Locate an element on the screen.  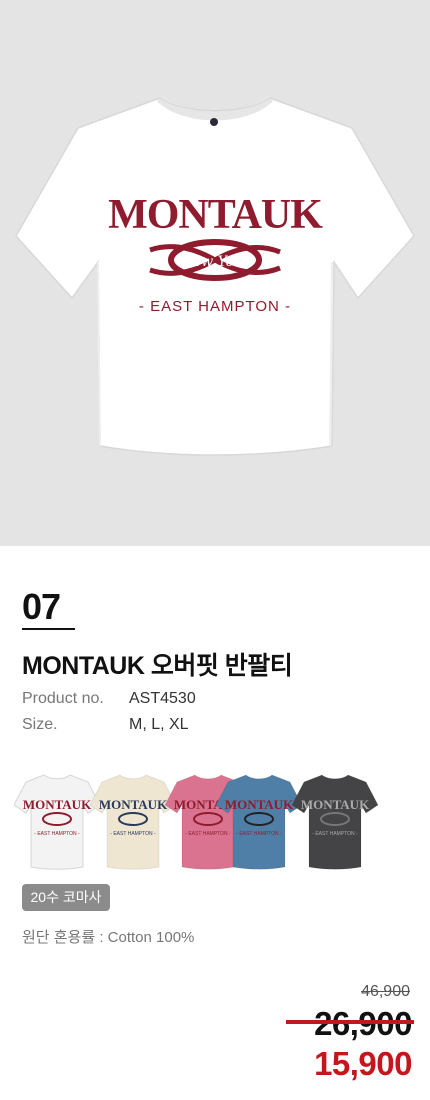
sale-price: 15,900 is located at coordinates (363, 1063).